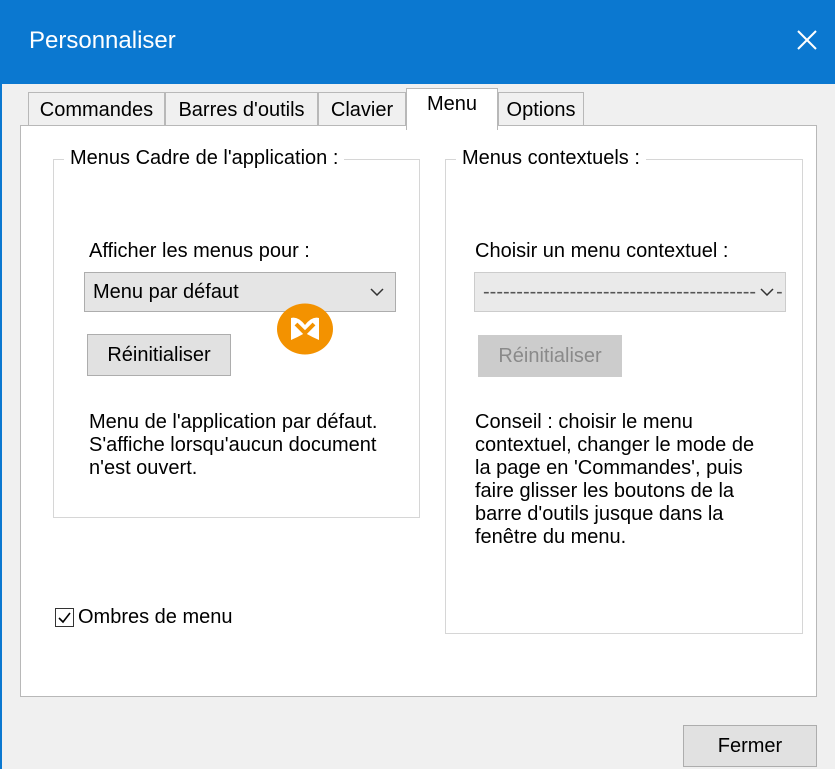 The height and width of the screenshot is (769, 835). I want to click on context-menu-reset-button: Réinitialiser, so click(550, 356).